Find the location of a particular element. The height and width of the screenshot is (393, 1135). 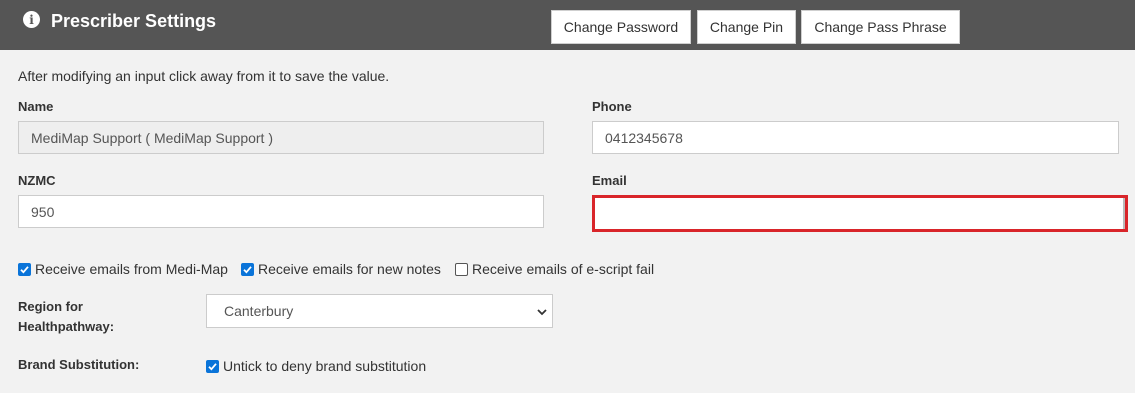

region-label-line1: Region for is located at coordinates (50, 306).